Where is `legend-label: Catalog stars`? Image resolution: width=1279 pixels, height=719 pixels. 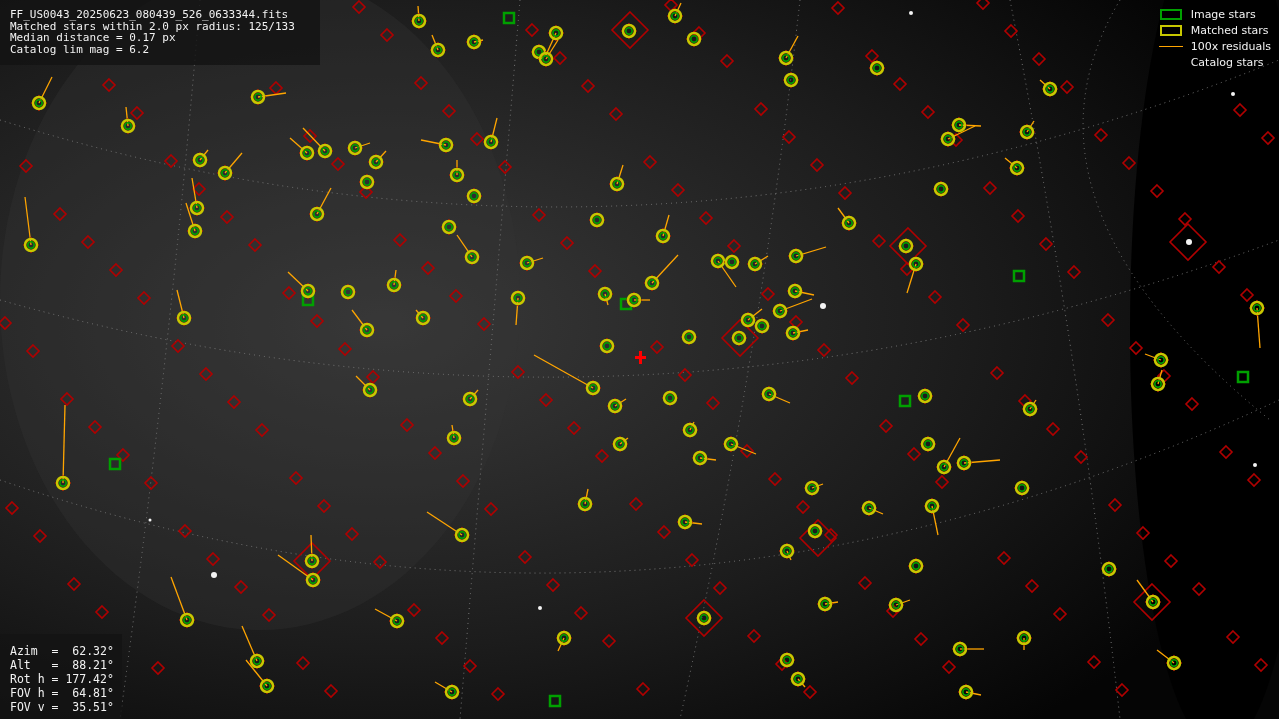 legend-label: Catalog stars is located at coordinates (1227, 62).